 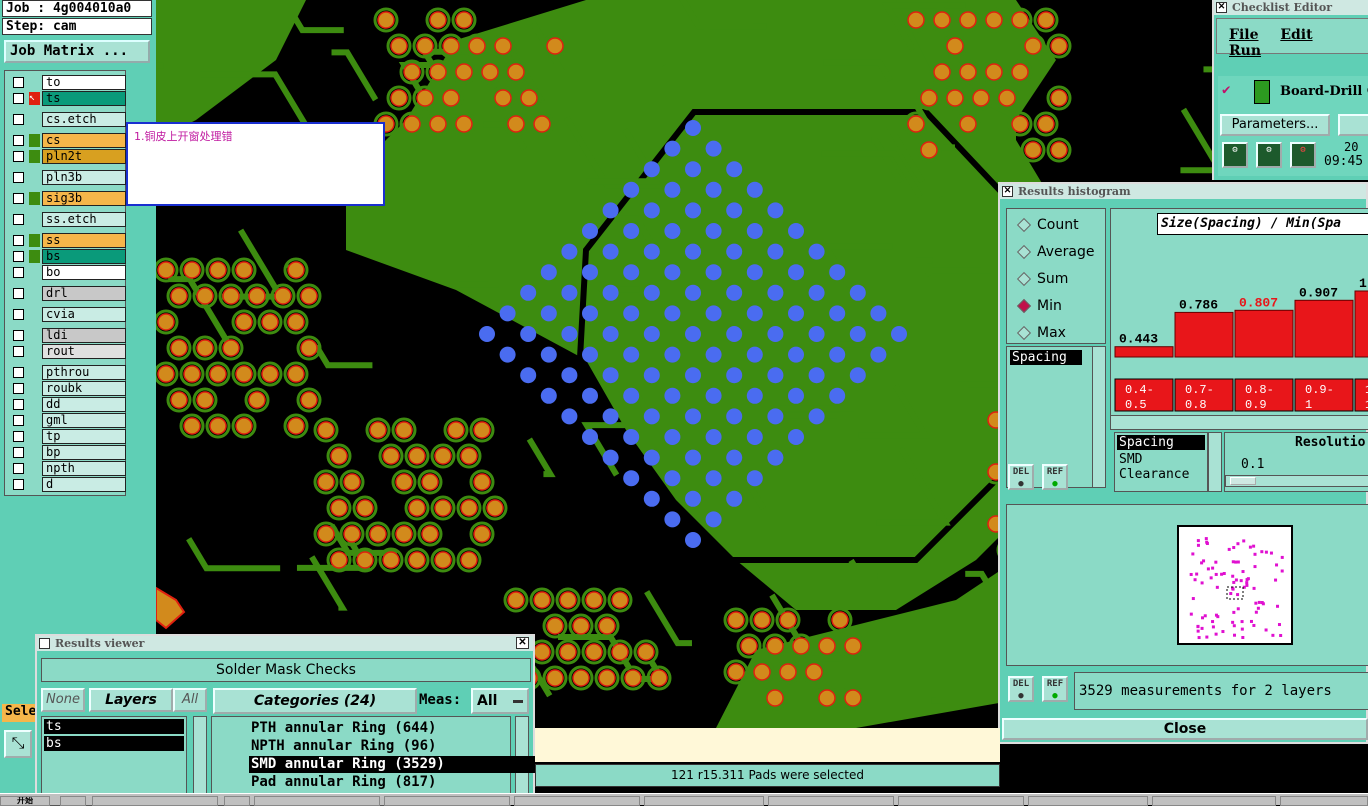 What do you see at coordinates (84, 388) in the screenshot?
I see `layer-name: roubk` at bounding box center [84, 388].